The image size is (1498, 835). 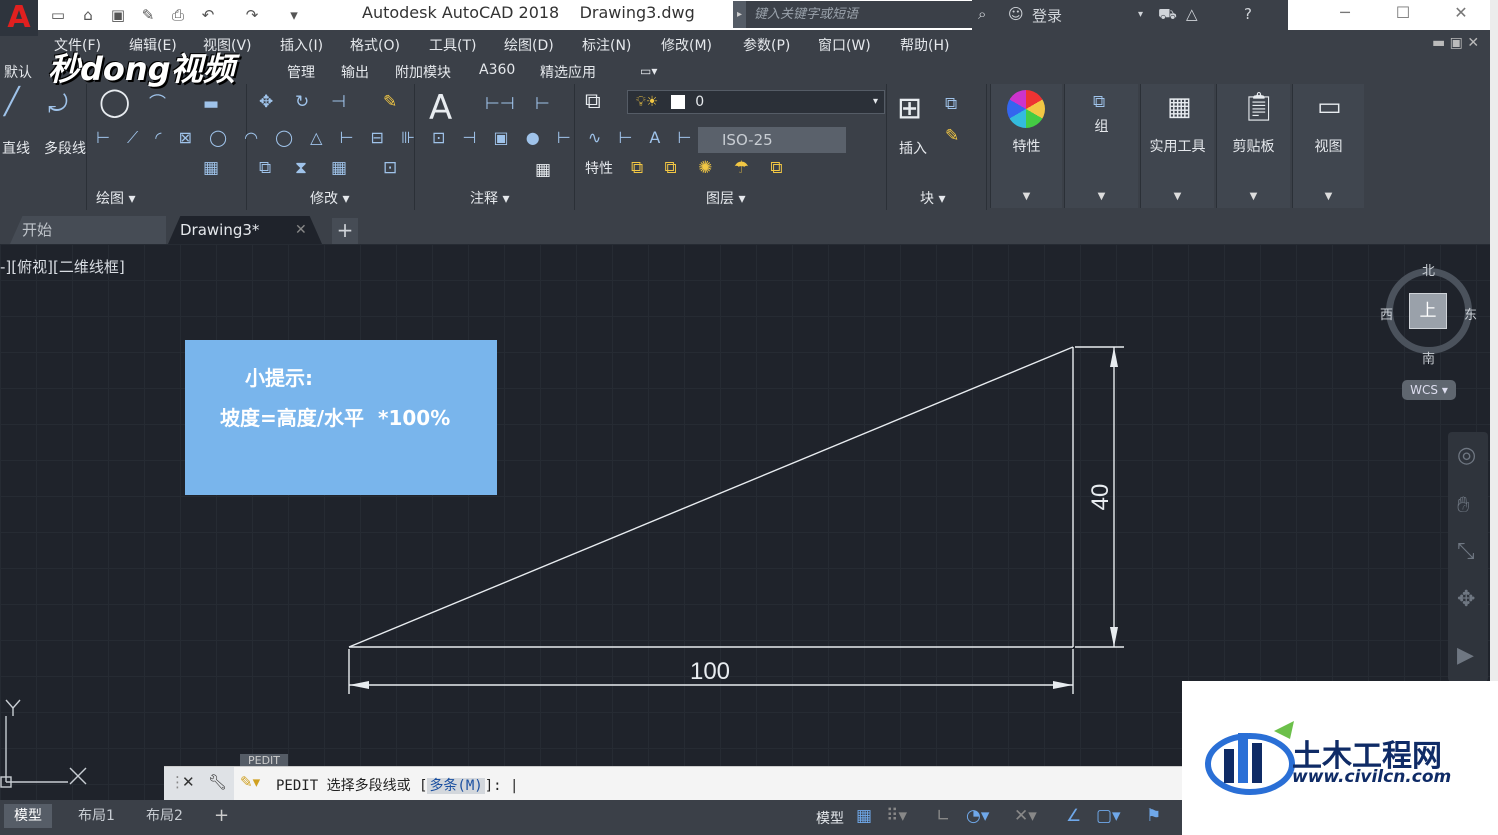 I want to click on command-prompt: PEDIT 选择多段线或 [多条(M)]: |, so click(x=397, y=785).